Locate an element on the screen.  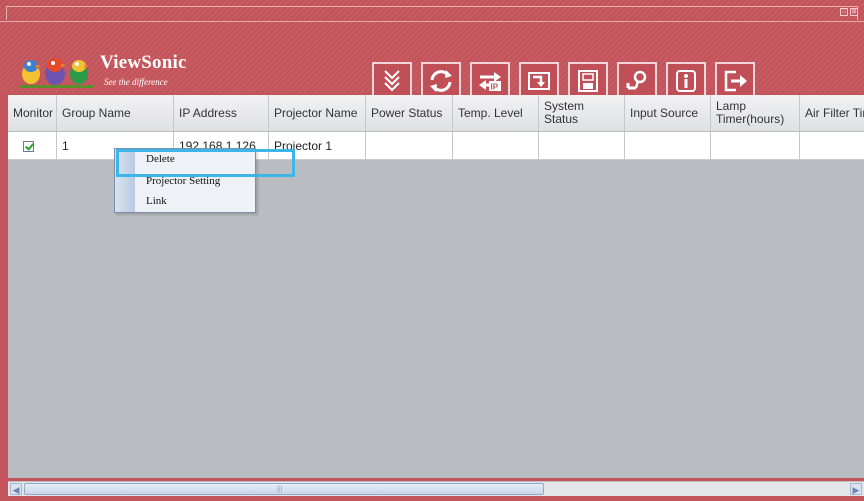
brand-tagline: See the difference is located at coordinates (136, 82).